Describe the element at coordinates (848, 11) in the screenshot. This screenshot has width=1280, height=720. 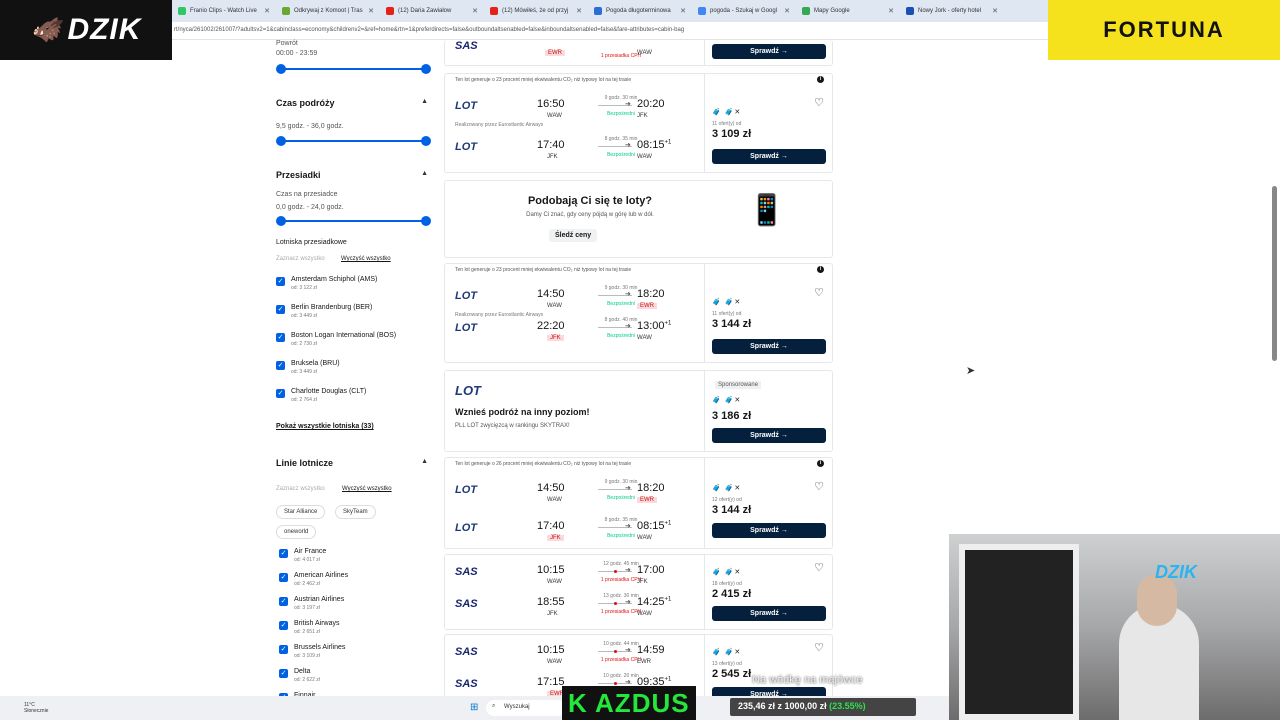
I see `browser-tab: Mapy Google ✕` at that location.